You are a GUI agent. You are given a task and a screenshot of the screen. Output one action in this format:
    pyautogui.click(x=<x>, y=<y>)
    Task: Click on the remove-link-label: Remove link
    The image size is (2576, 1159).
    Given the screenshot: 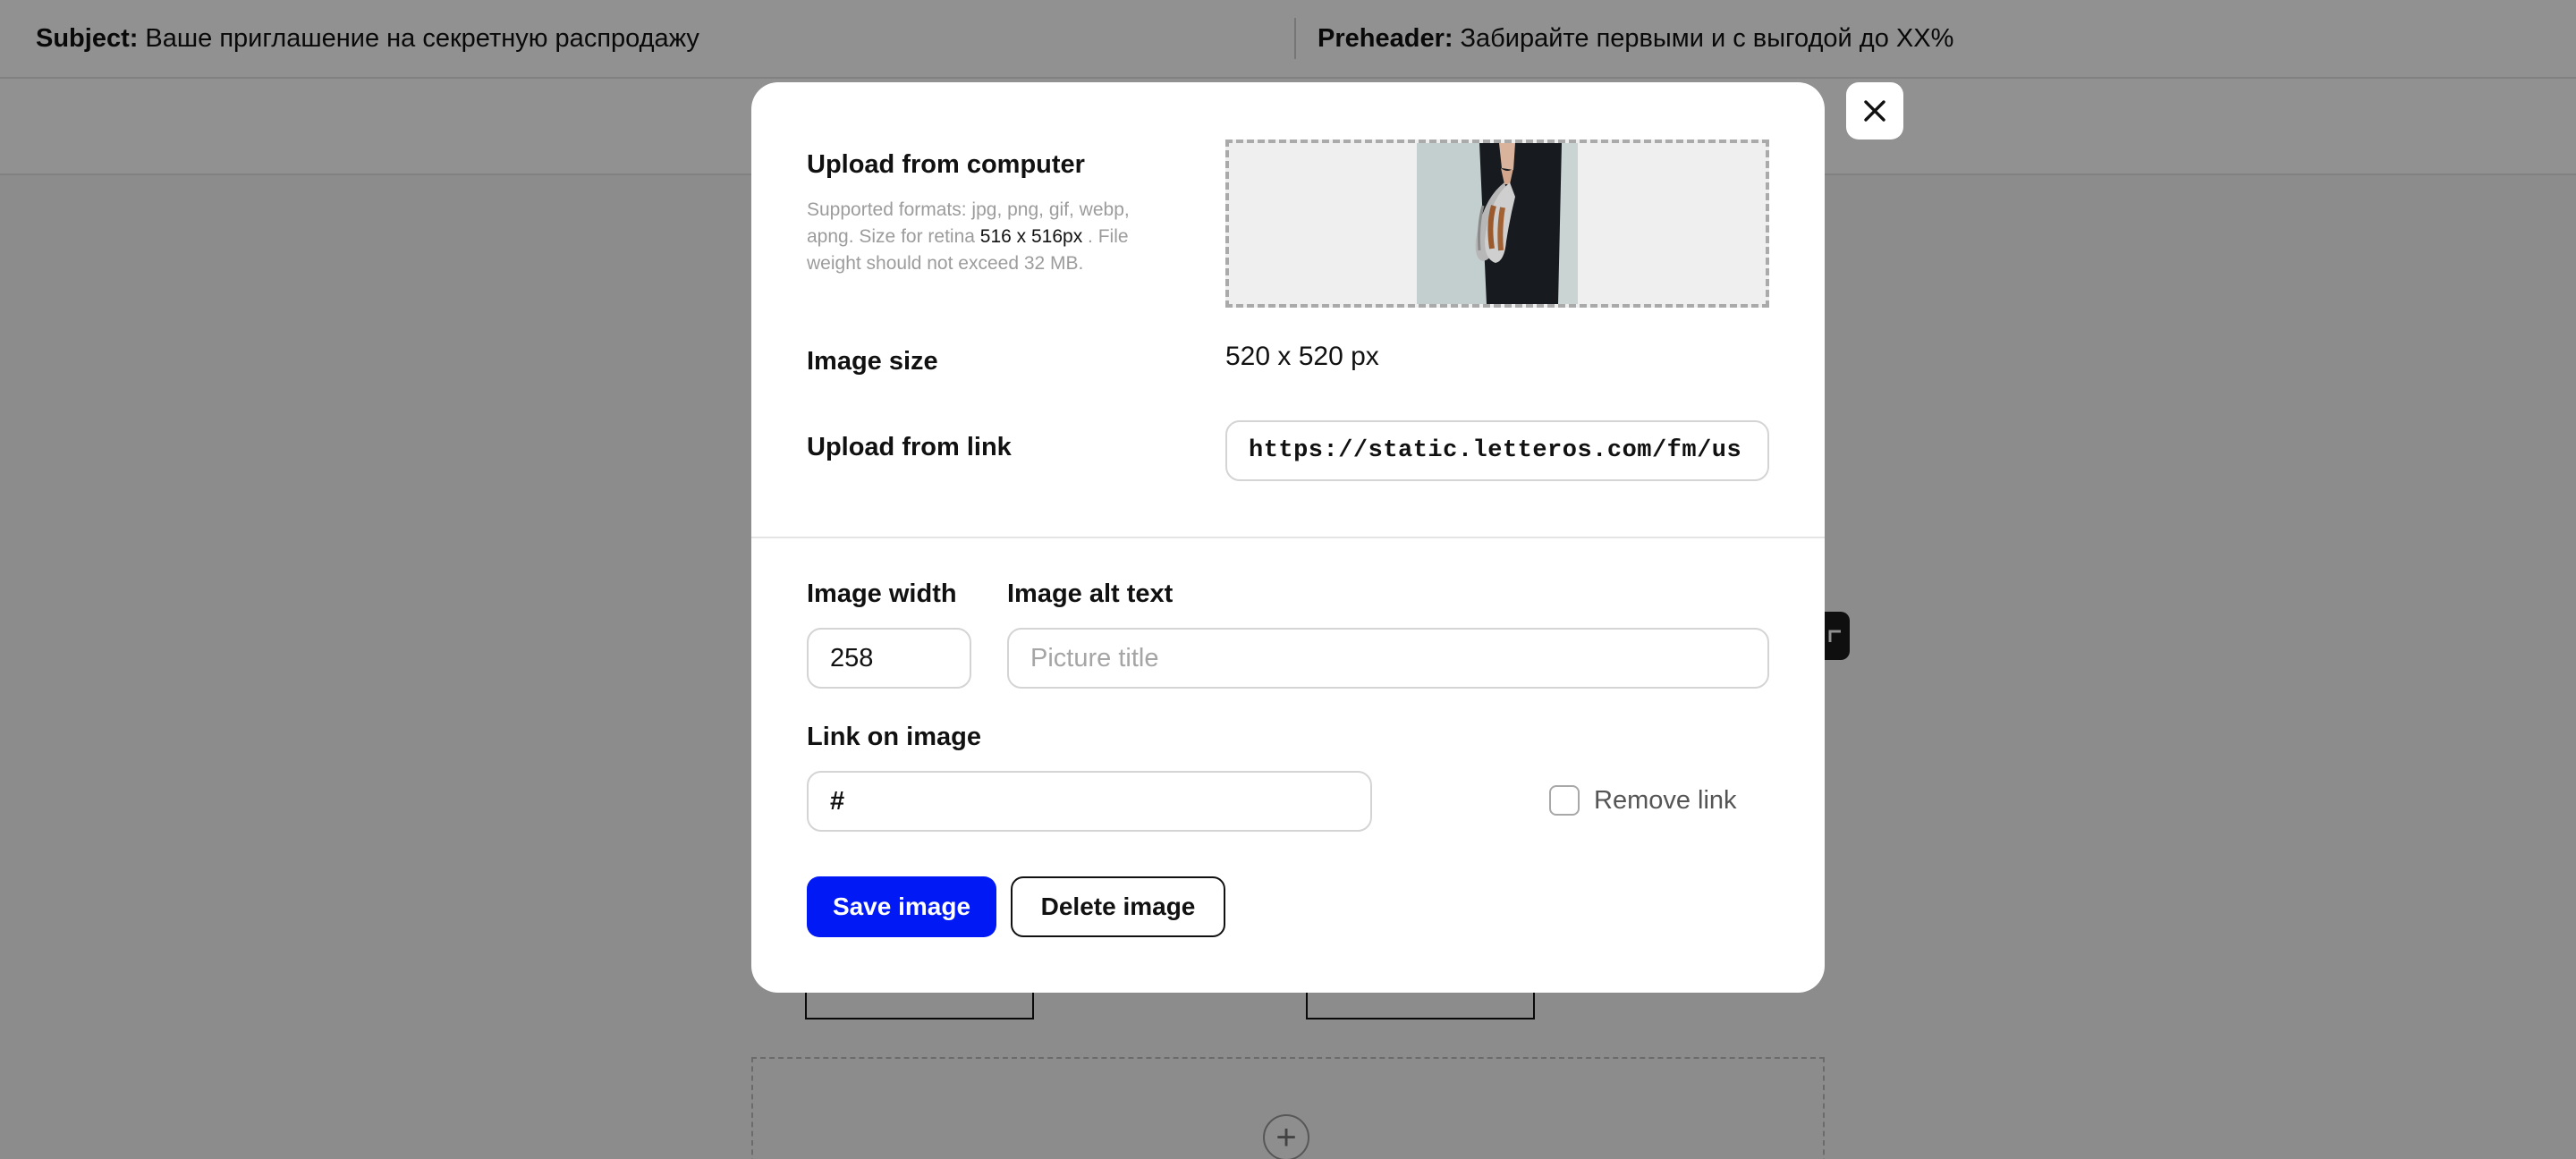 What is the action you would take?
    pyautogui.click(x=1665, y=800)
    